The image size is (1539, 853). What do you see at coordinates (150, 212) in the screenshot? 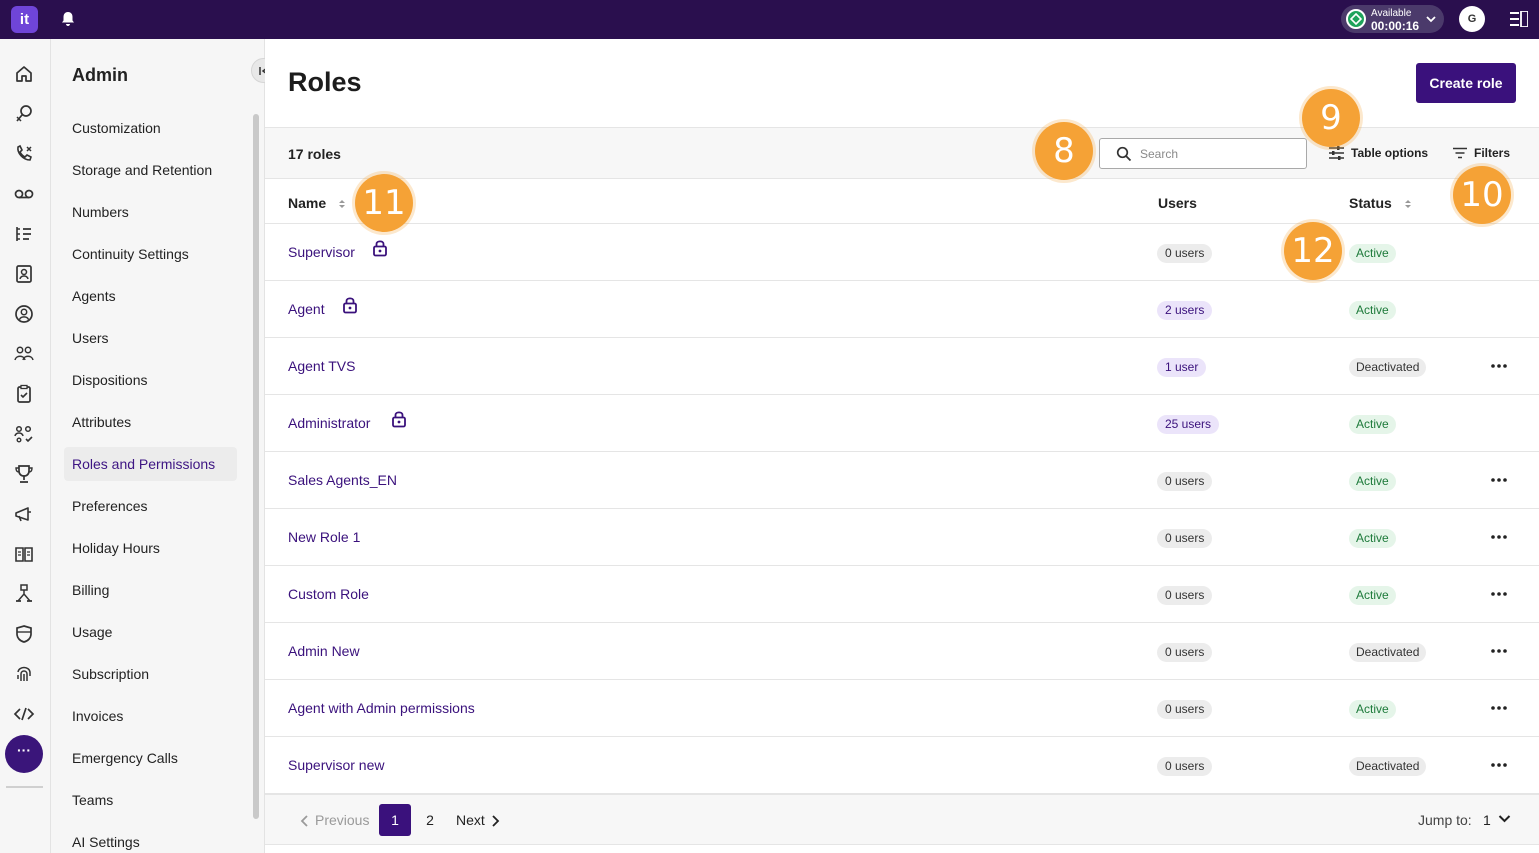
I see `sidebar-item-numbers: Numbers` at bounding box center [150, 212].